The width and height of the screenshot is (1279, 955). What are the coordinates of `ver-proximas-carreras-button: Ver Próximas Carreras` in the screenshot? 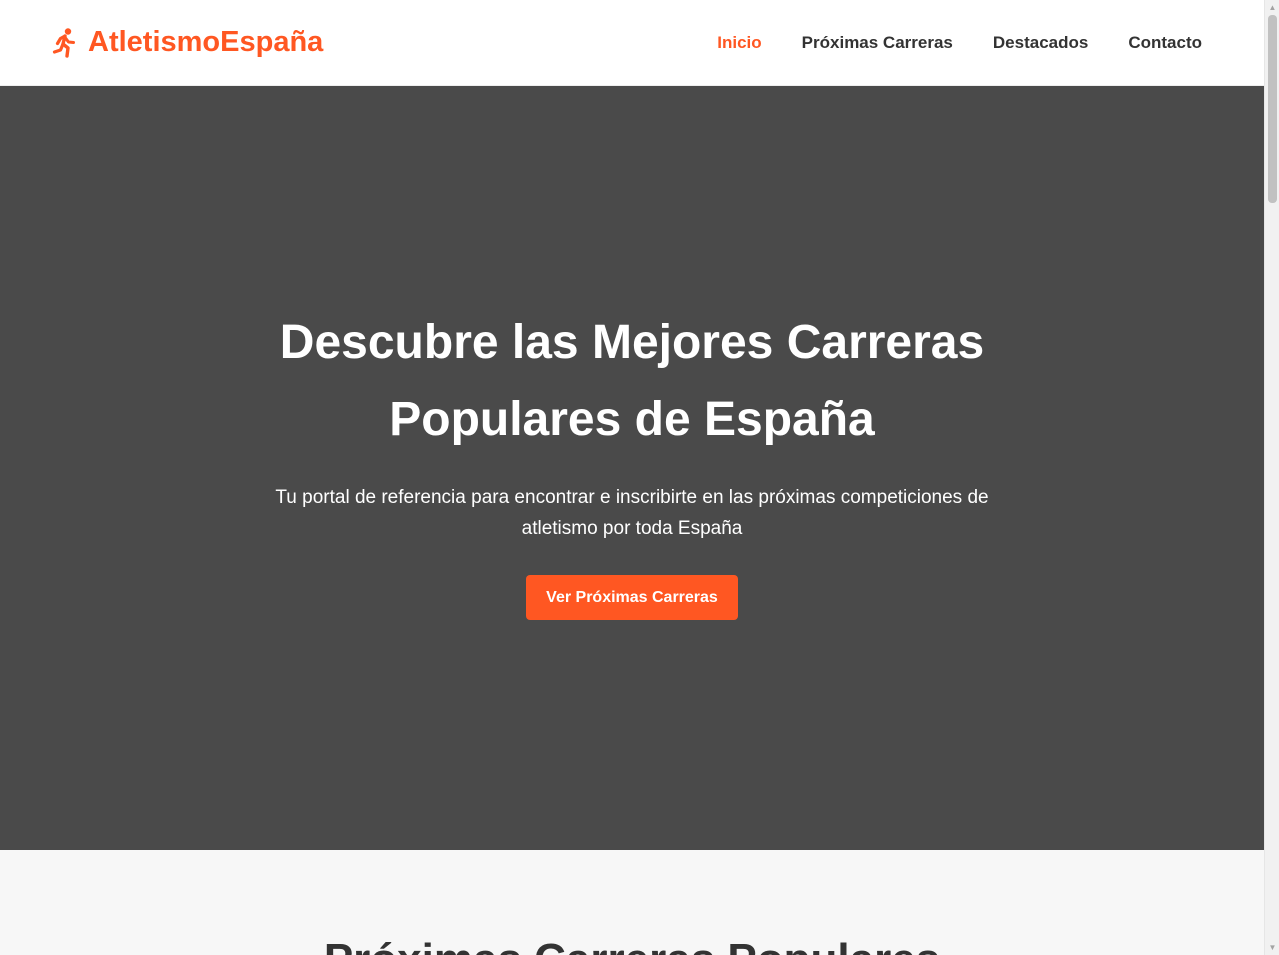 It's located at (632, 597).